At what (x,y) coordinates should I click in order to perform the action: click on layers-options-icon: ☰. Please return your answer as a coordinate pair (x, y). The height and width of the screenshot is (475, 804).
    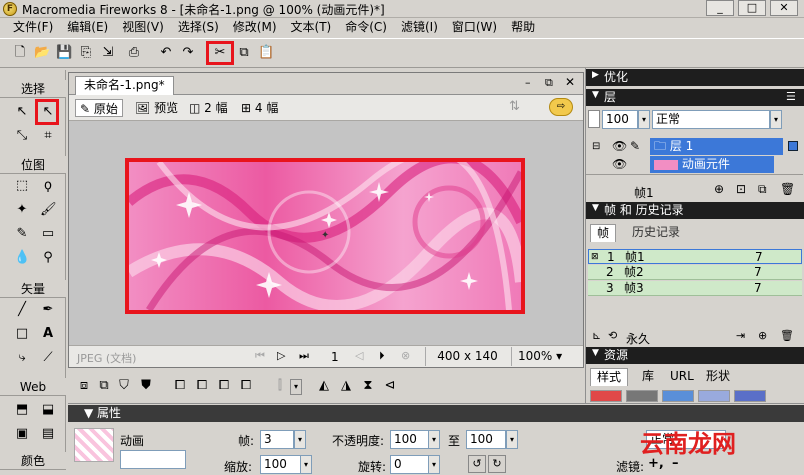
    Looking at the image, I should click on (791, 96).